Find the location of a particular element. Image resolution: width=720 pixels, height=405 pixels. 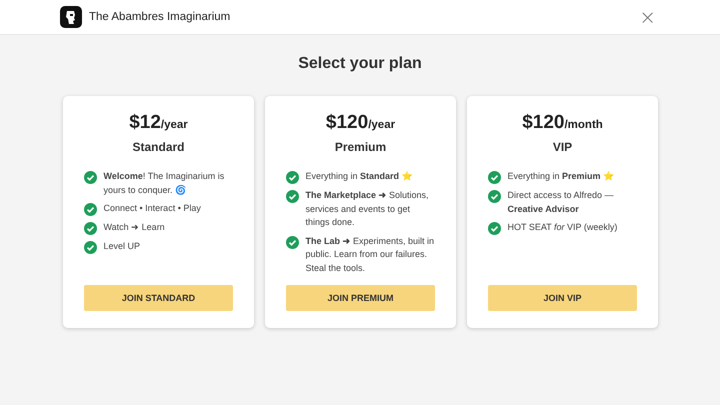

feature-text: HOT SEAT for VIP (weekly) is located at coordinates (563, 227).